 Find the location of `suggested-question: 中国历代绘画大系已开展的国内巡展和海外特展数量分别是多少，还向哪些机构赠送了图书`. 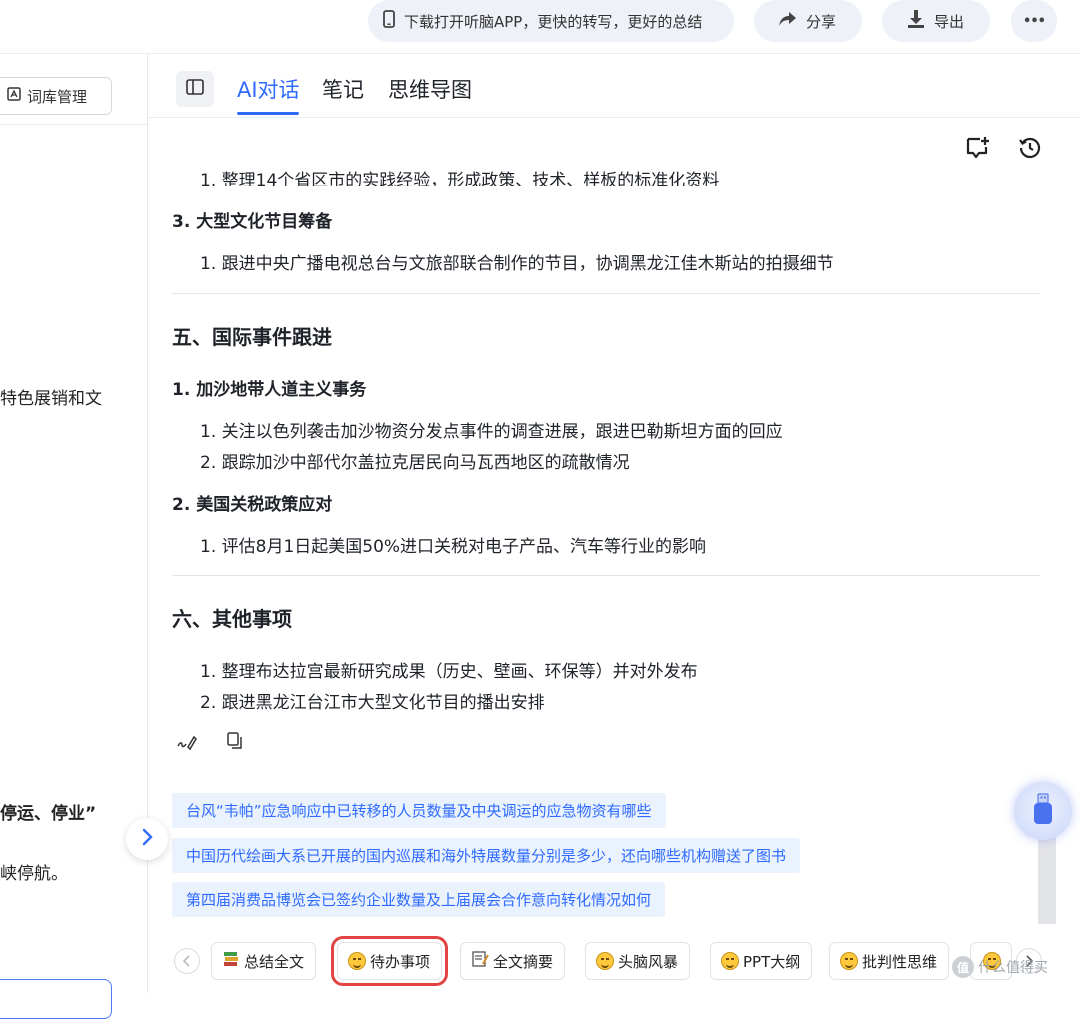

suggested-question: 中国历代绘画大系已开展的国内巡展和海外特展数量分别是多少，还向哪些机构赠送了图书 is located at coordinates (486, 855).